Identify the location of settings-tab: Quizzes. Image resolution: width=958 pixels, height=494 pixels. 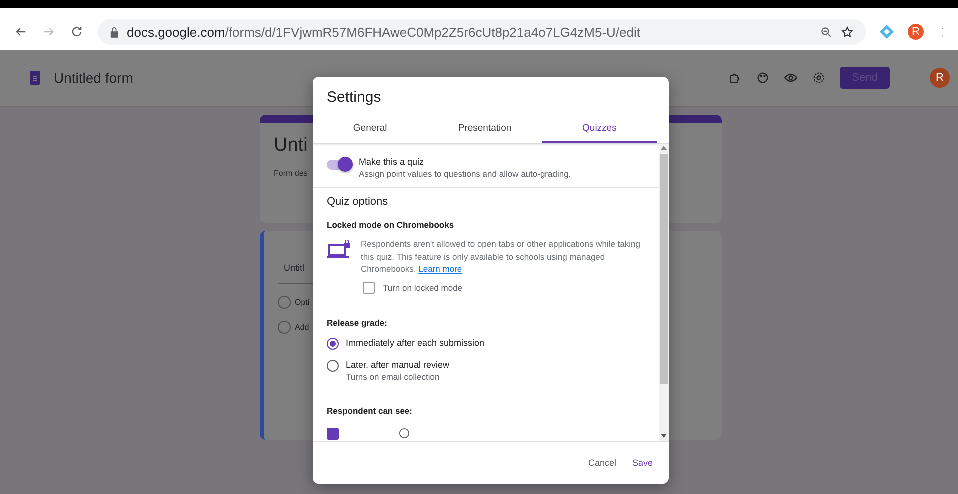
(600, 129).